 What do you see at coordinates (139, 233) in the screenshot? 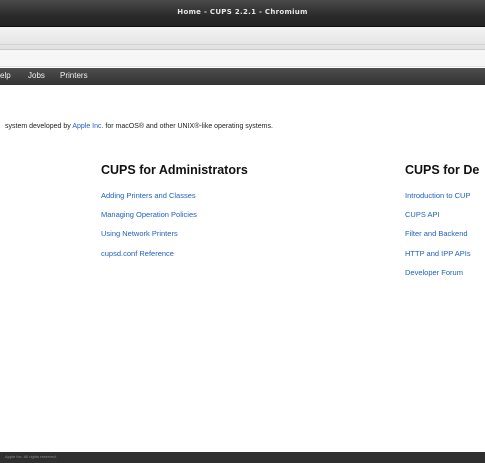
I see `admin-link-network-printers: Using Network Printers` at bounding box center [139, 233].